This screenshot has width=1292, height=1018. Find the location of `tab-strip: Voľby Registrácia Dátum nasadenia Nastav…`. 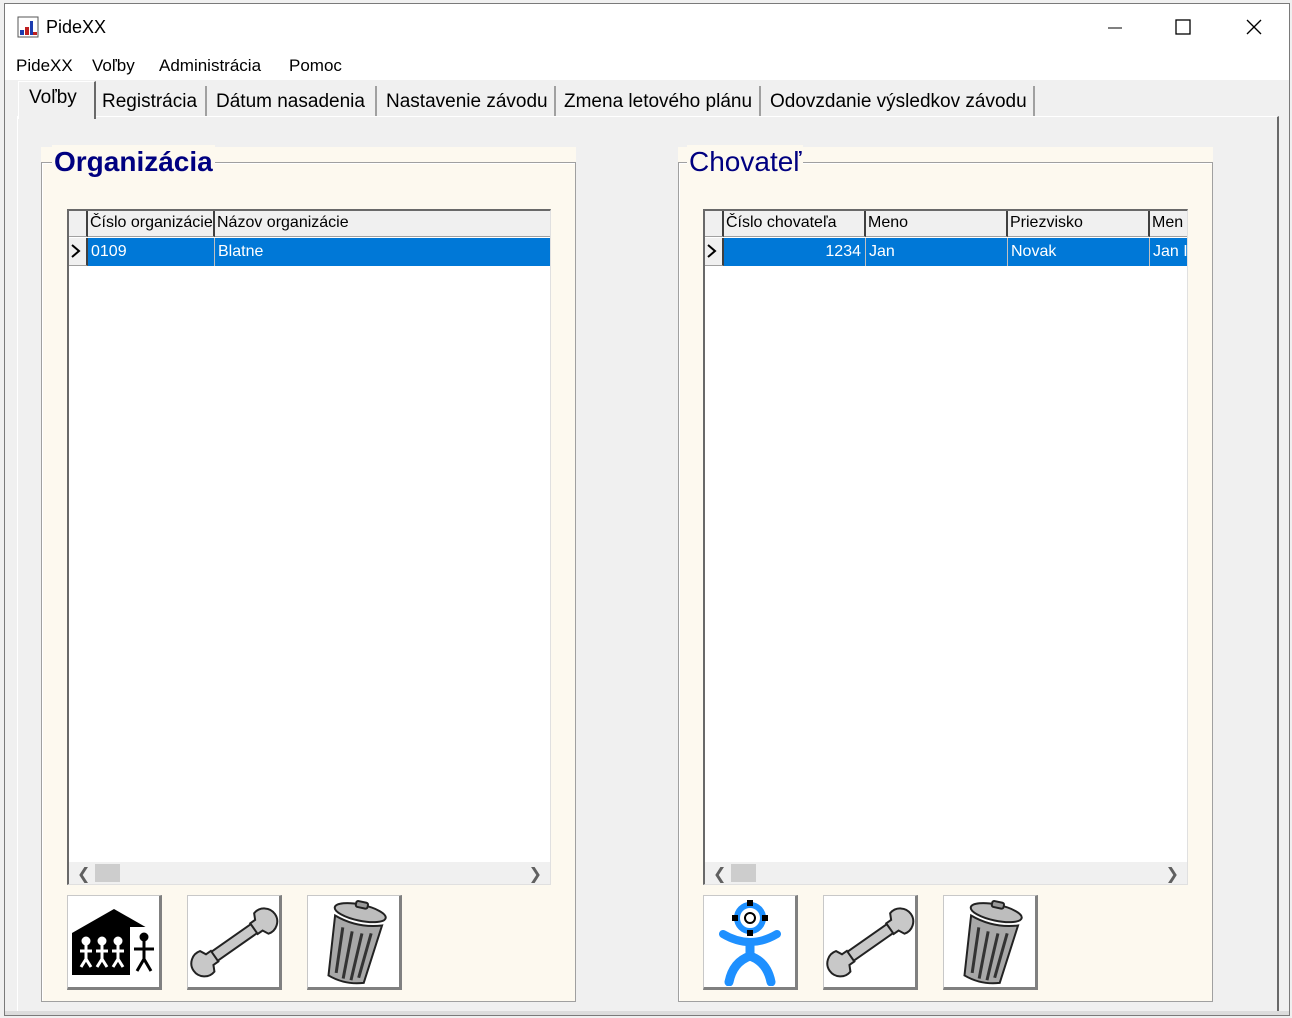

tab-strip: Voľby Registrácia Dátum nasadenia Nastav… is located at coordinates (647, 100).